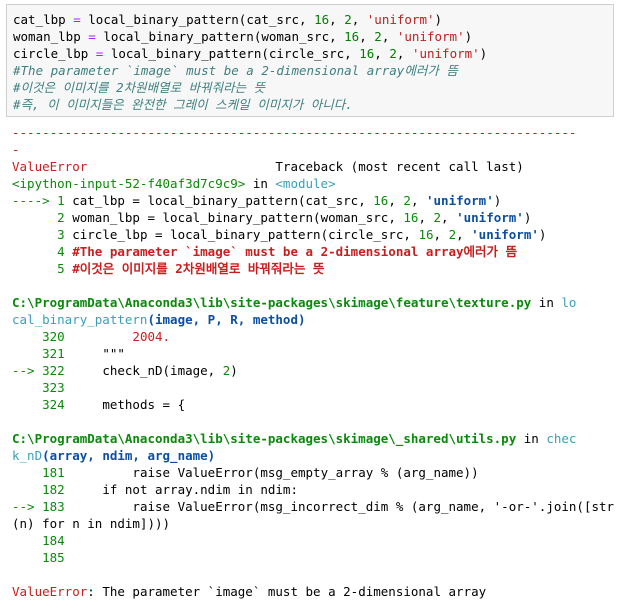 Image resolution: width=622 pixels, height=616 pixels. What do you see at coordinates (168, 268) in the screenshot?
I see `frame1-line-5: 5 #이것은 이미지를 2차원배열로 바꿔줘라는 뜻` at bounding box center [168, 268].